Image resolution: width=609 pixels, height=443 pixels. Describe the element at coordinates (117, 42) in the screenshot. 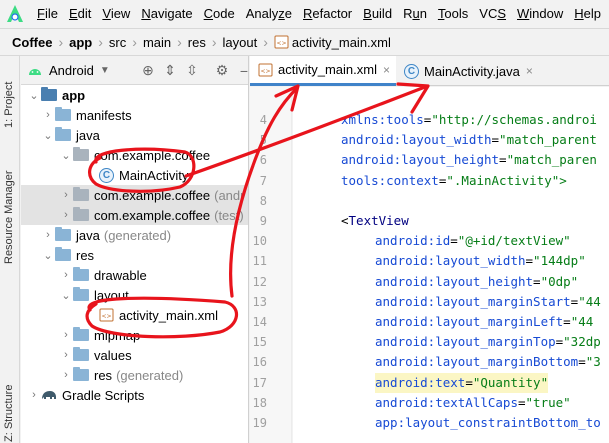

I see `breadcrumb-src: src` at that location.